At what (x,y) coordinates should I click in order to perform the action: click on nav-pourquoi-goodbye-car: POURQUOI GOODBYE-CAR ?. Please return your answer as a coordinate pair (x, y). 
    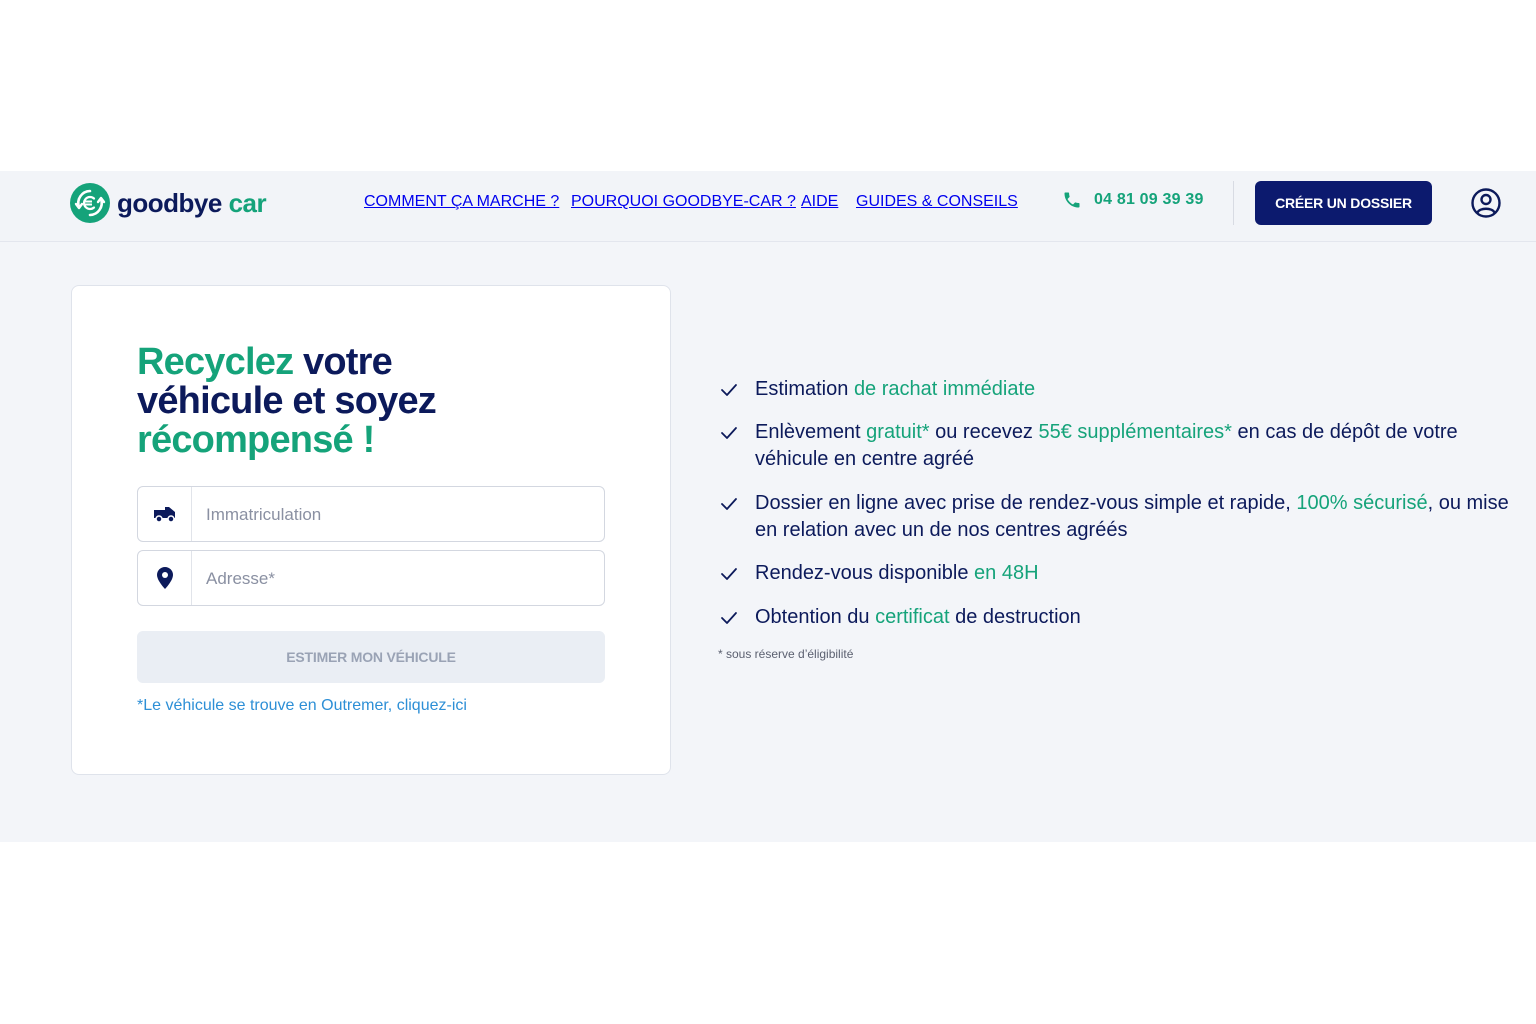
    Looking at the image, I should click on (683, 202).